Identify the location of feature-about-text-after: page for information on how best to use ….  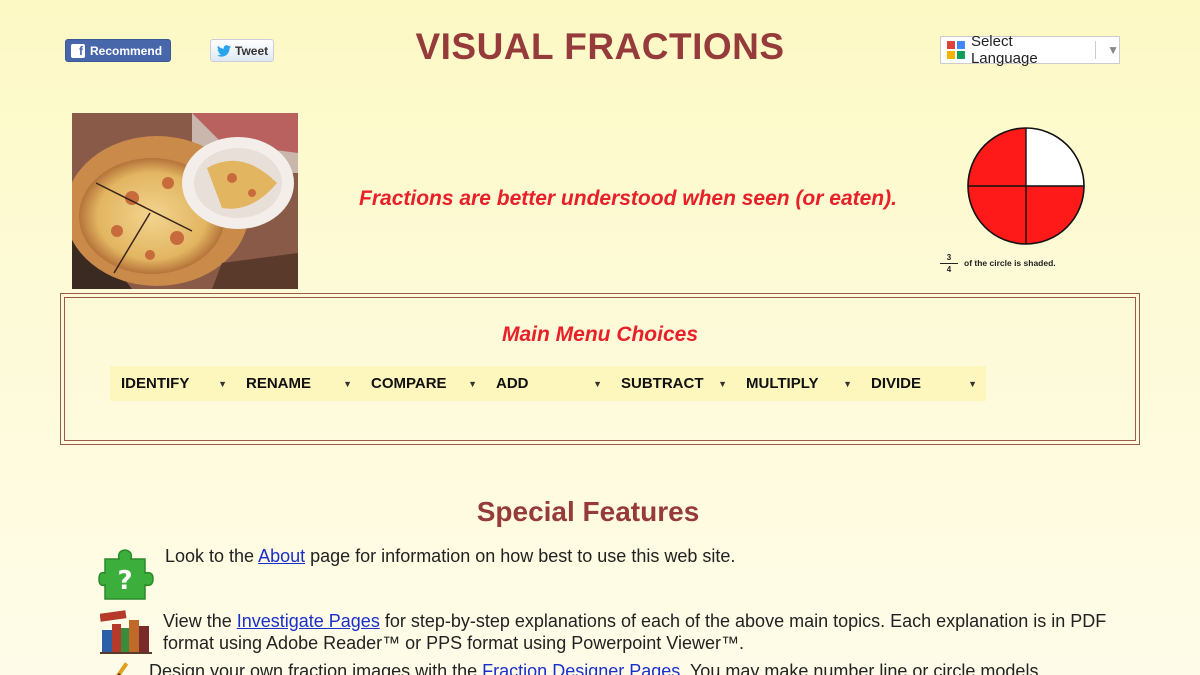
(520, 556).